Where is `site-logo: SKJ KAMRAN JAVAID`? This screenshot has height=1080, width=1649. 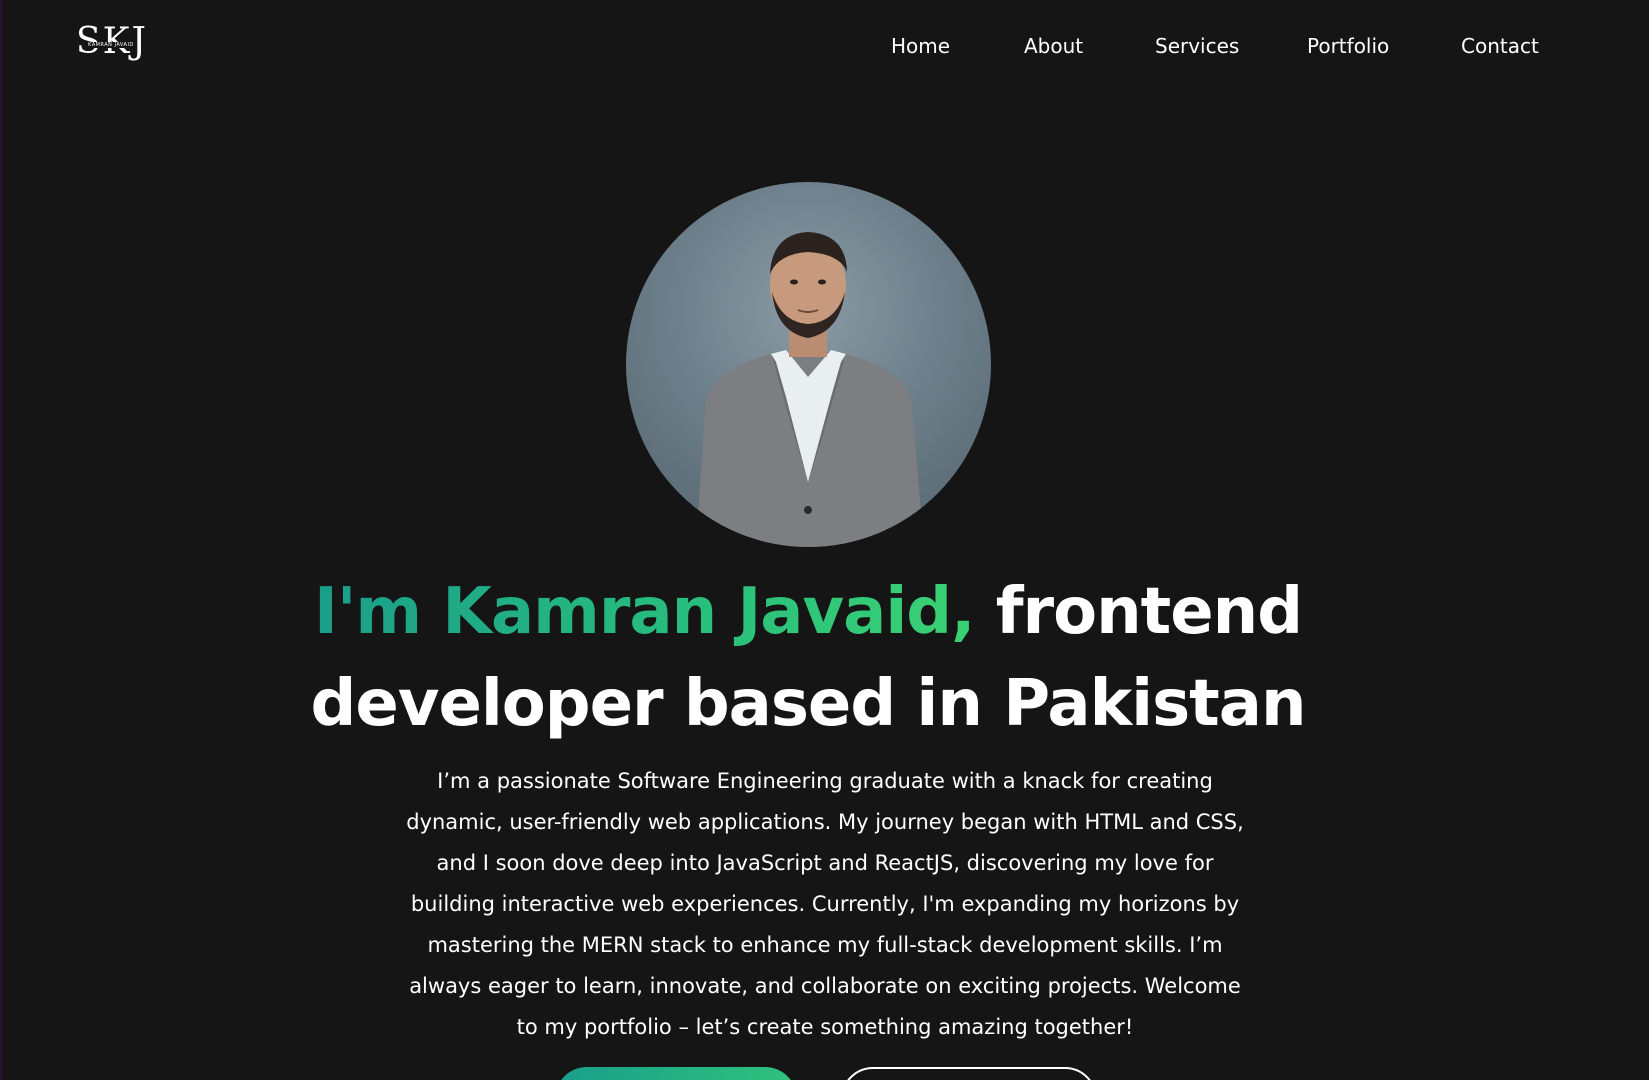 site-logo: SKJ KAMRAN JAVAID is located at coordinates (116, 43).